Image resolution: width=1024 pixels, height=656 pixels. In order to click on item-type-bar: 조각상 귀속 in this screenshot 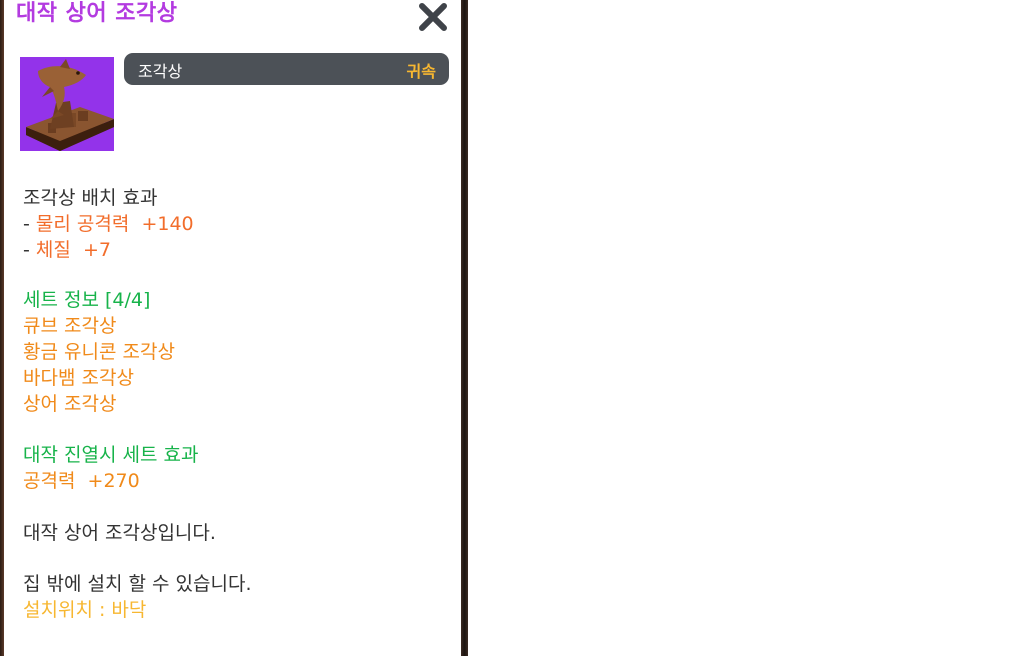, I will do `click(286, 69)`.